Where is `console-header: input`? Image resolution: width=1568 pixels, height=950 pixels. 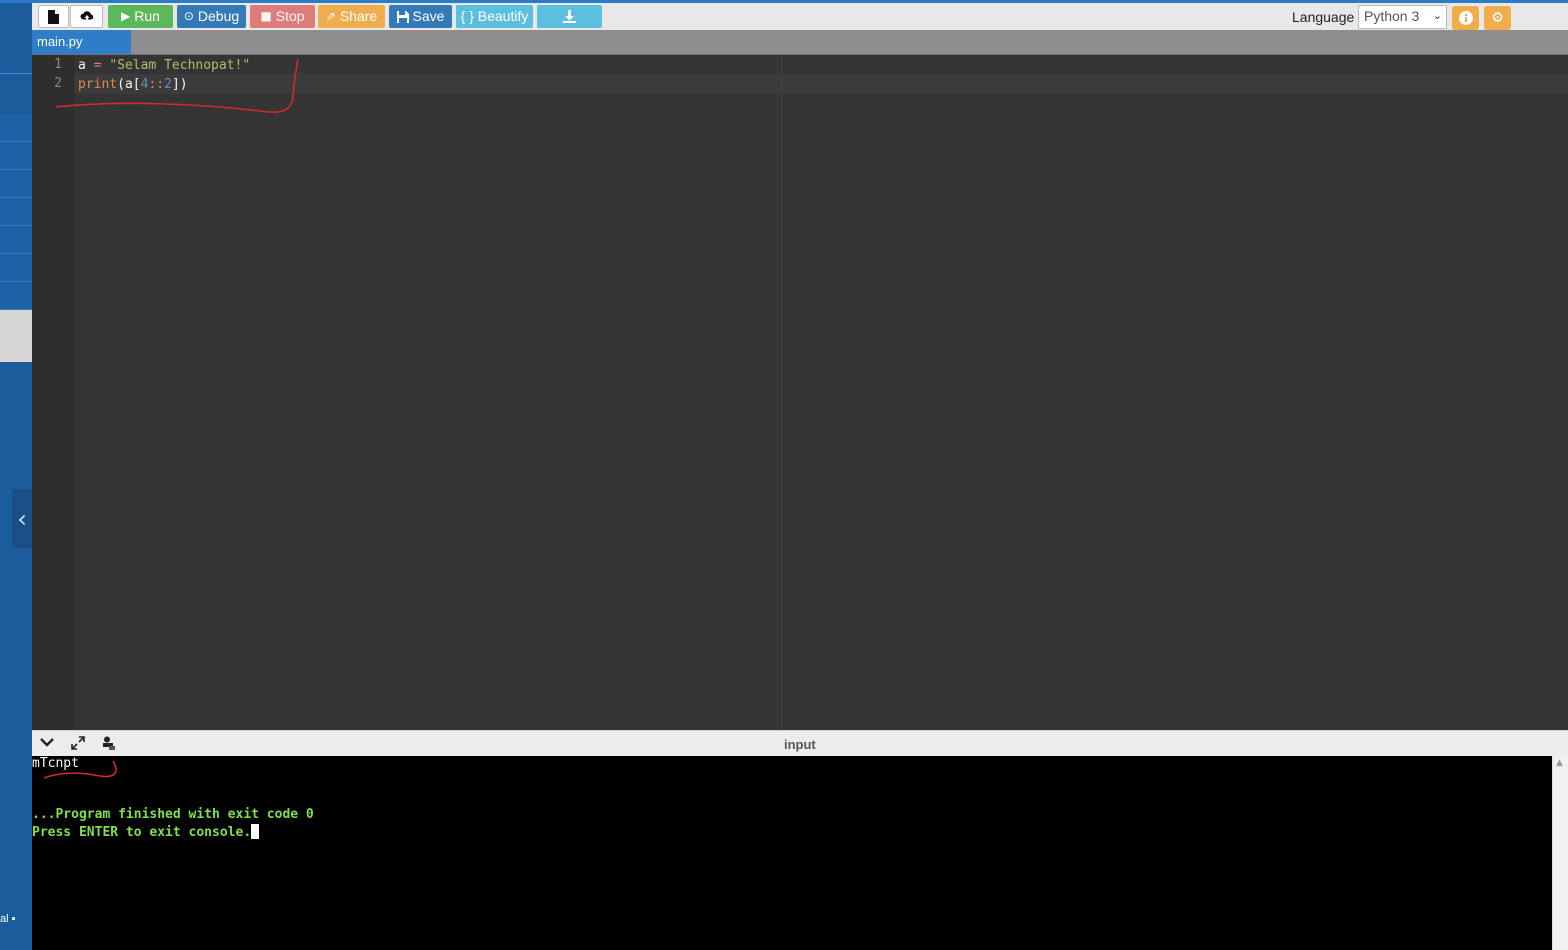
console-header: input is located at coordinates (800, 743).